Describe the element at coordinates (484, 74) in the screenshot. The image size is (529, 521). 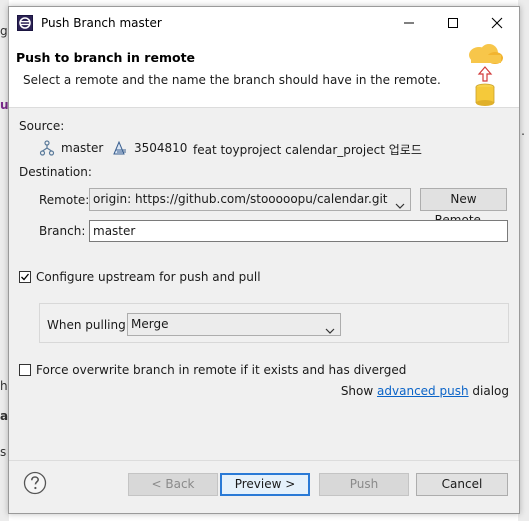
I see `push-to-cloud-icon` at that location.